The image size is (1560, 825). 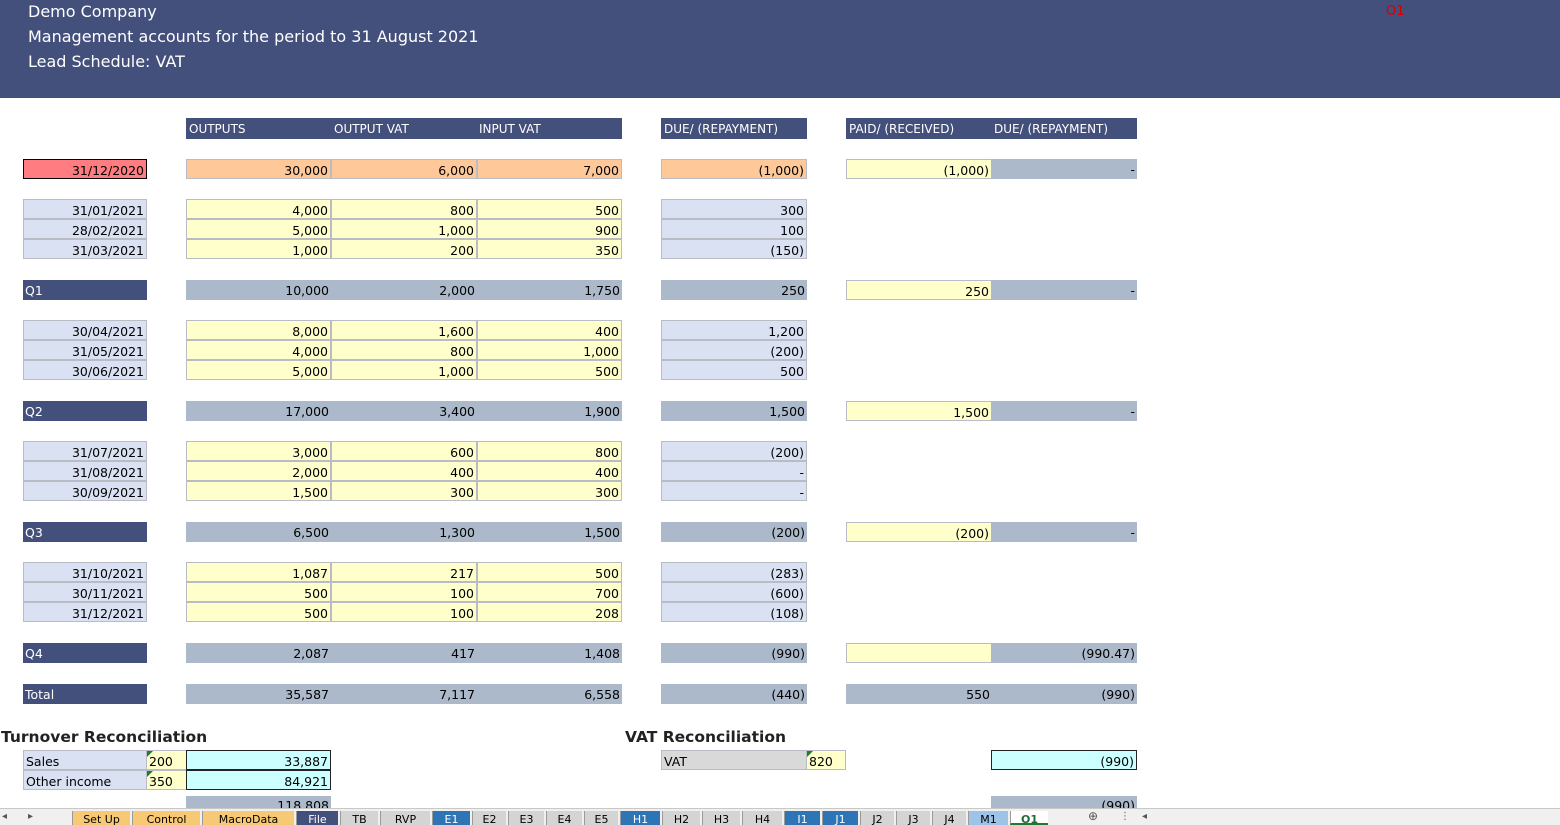 What do you see at coordinates (549, 411) in the screenshot?
I see `quarter-input-vat: 1,900` at bounding box center [549, 411].